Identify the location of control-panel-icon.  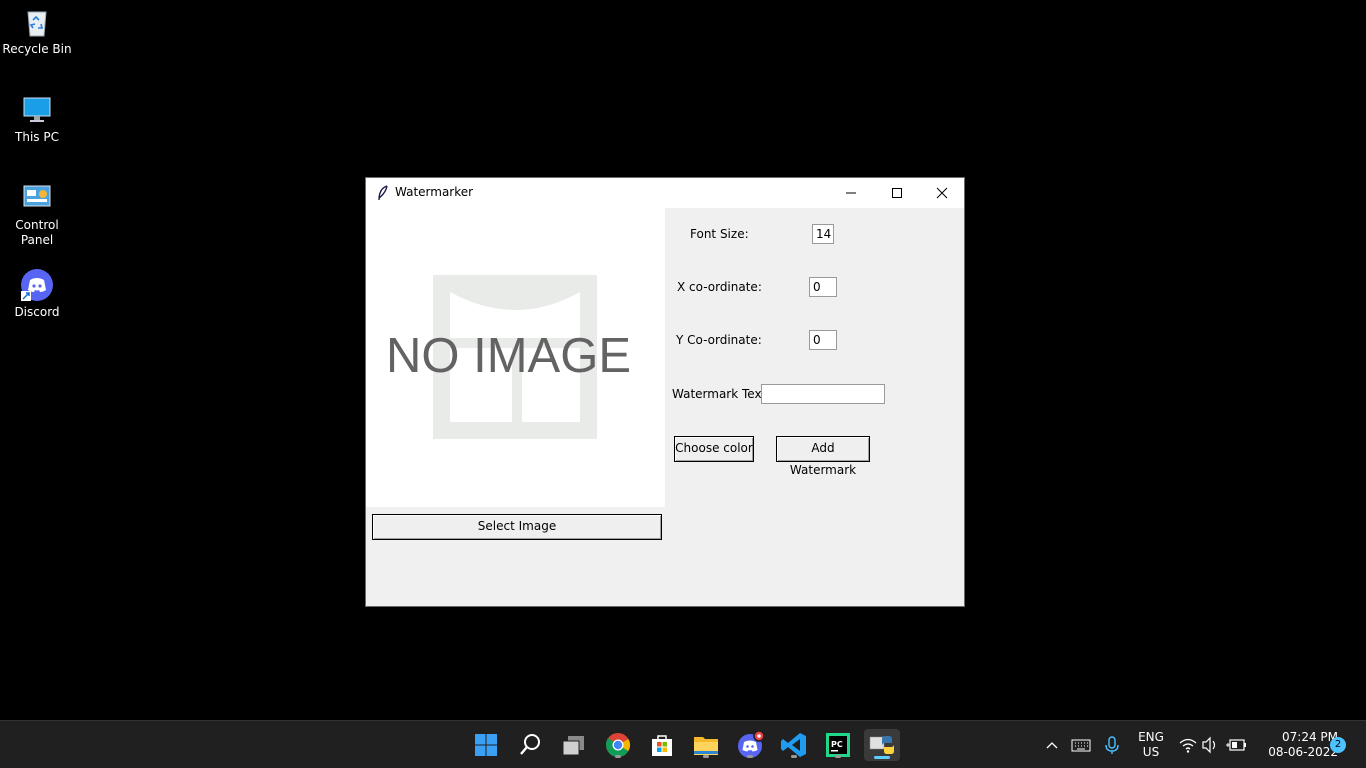
(37, 198).